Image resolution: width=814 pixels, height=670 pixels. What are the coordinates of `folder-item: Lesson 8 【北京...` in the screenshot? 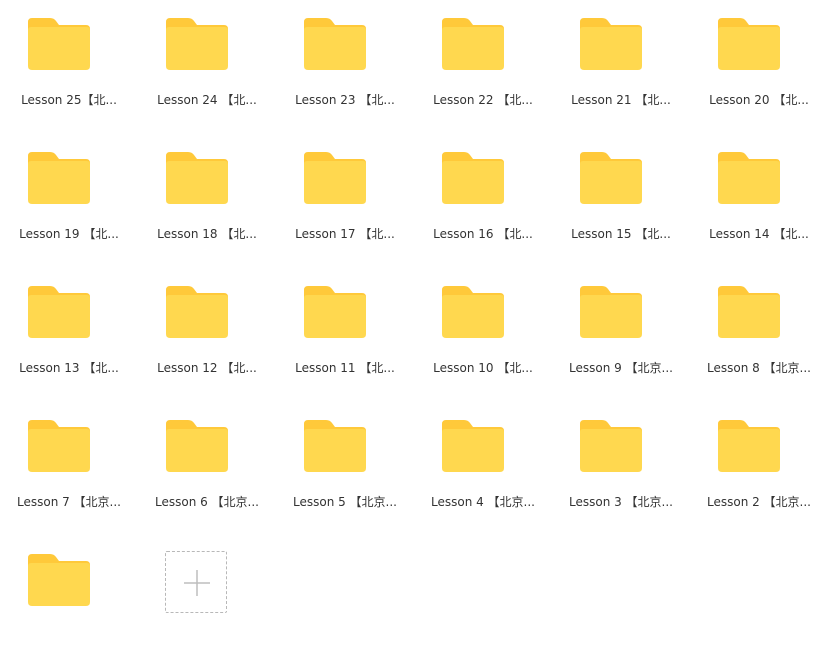 It's located at (752, 335).